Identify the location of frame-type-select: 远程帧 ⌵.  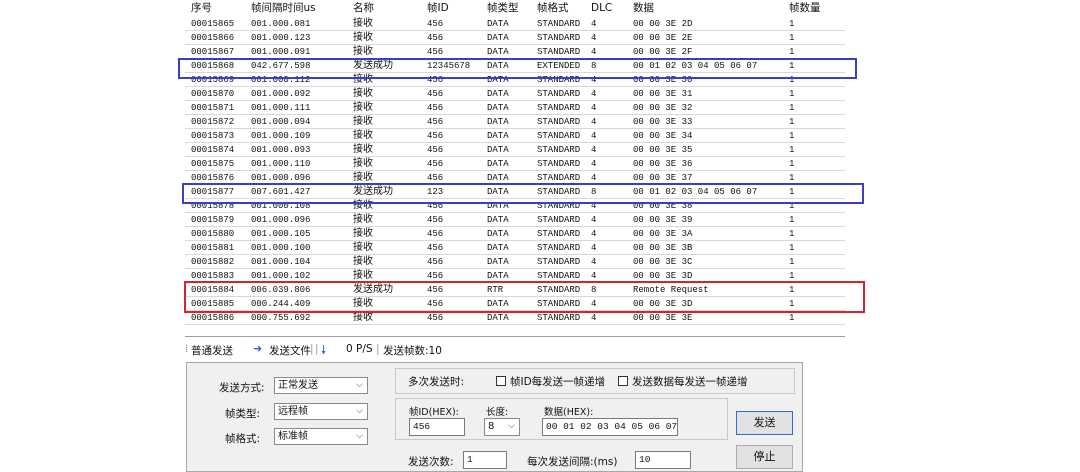
(321, 411).